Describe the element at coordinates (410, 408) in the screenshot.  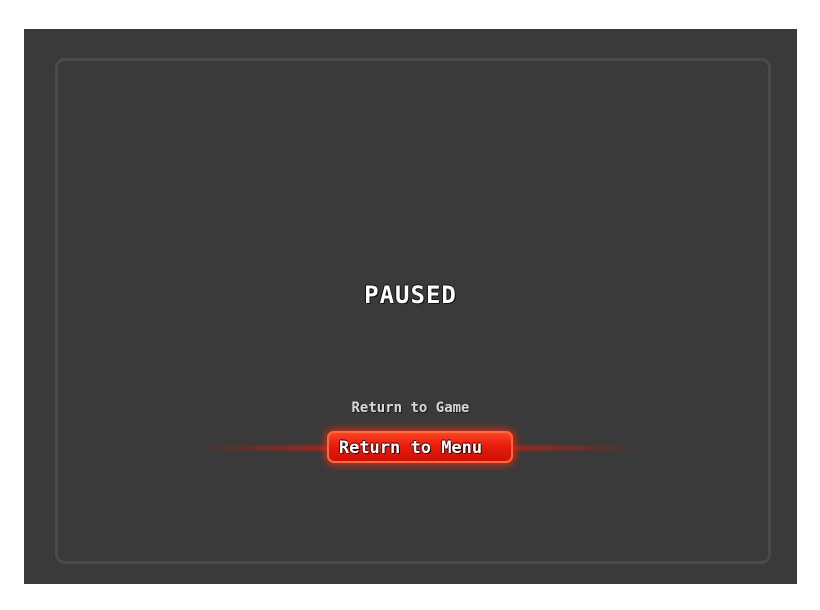
I see `return-to-game-button: Return to Game` at that location.